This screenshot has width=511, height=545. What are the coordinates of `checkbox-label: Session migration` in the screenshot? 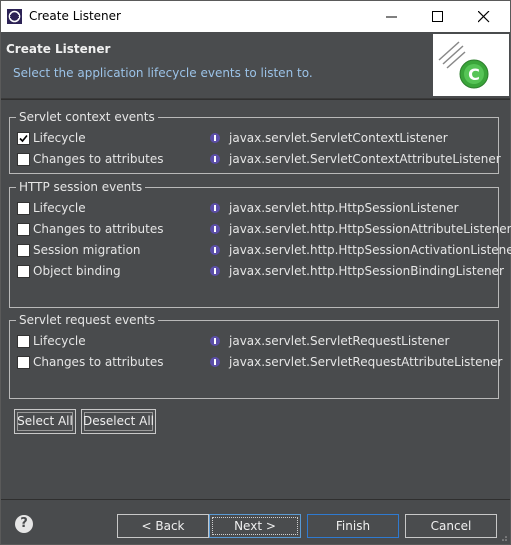 It's located at (87, 250).